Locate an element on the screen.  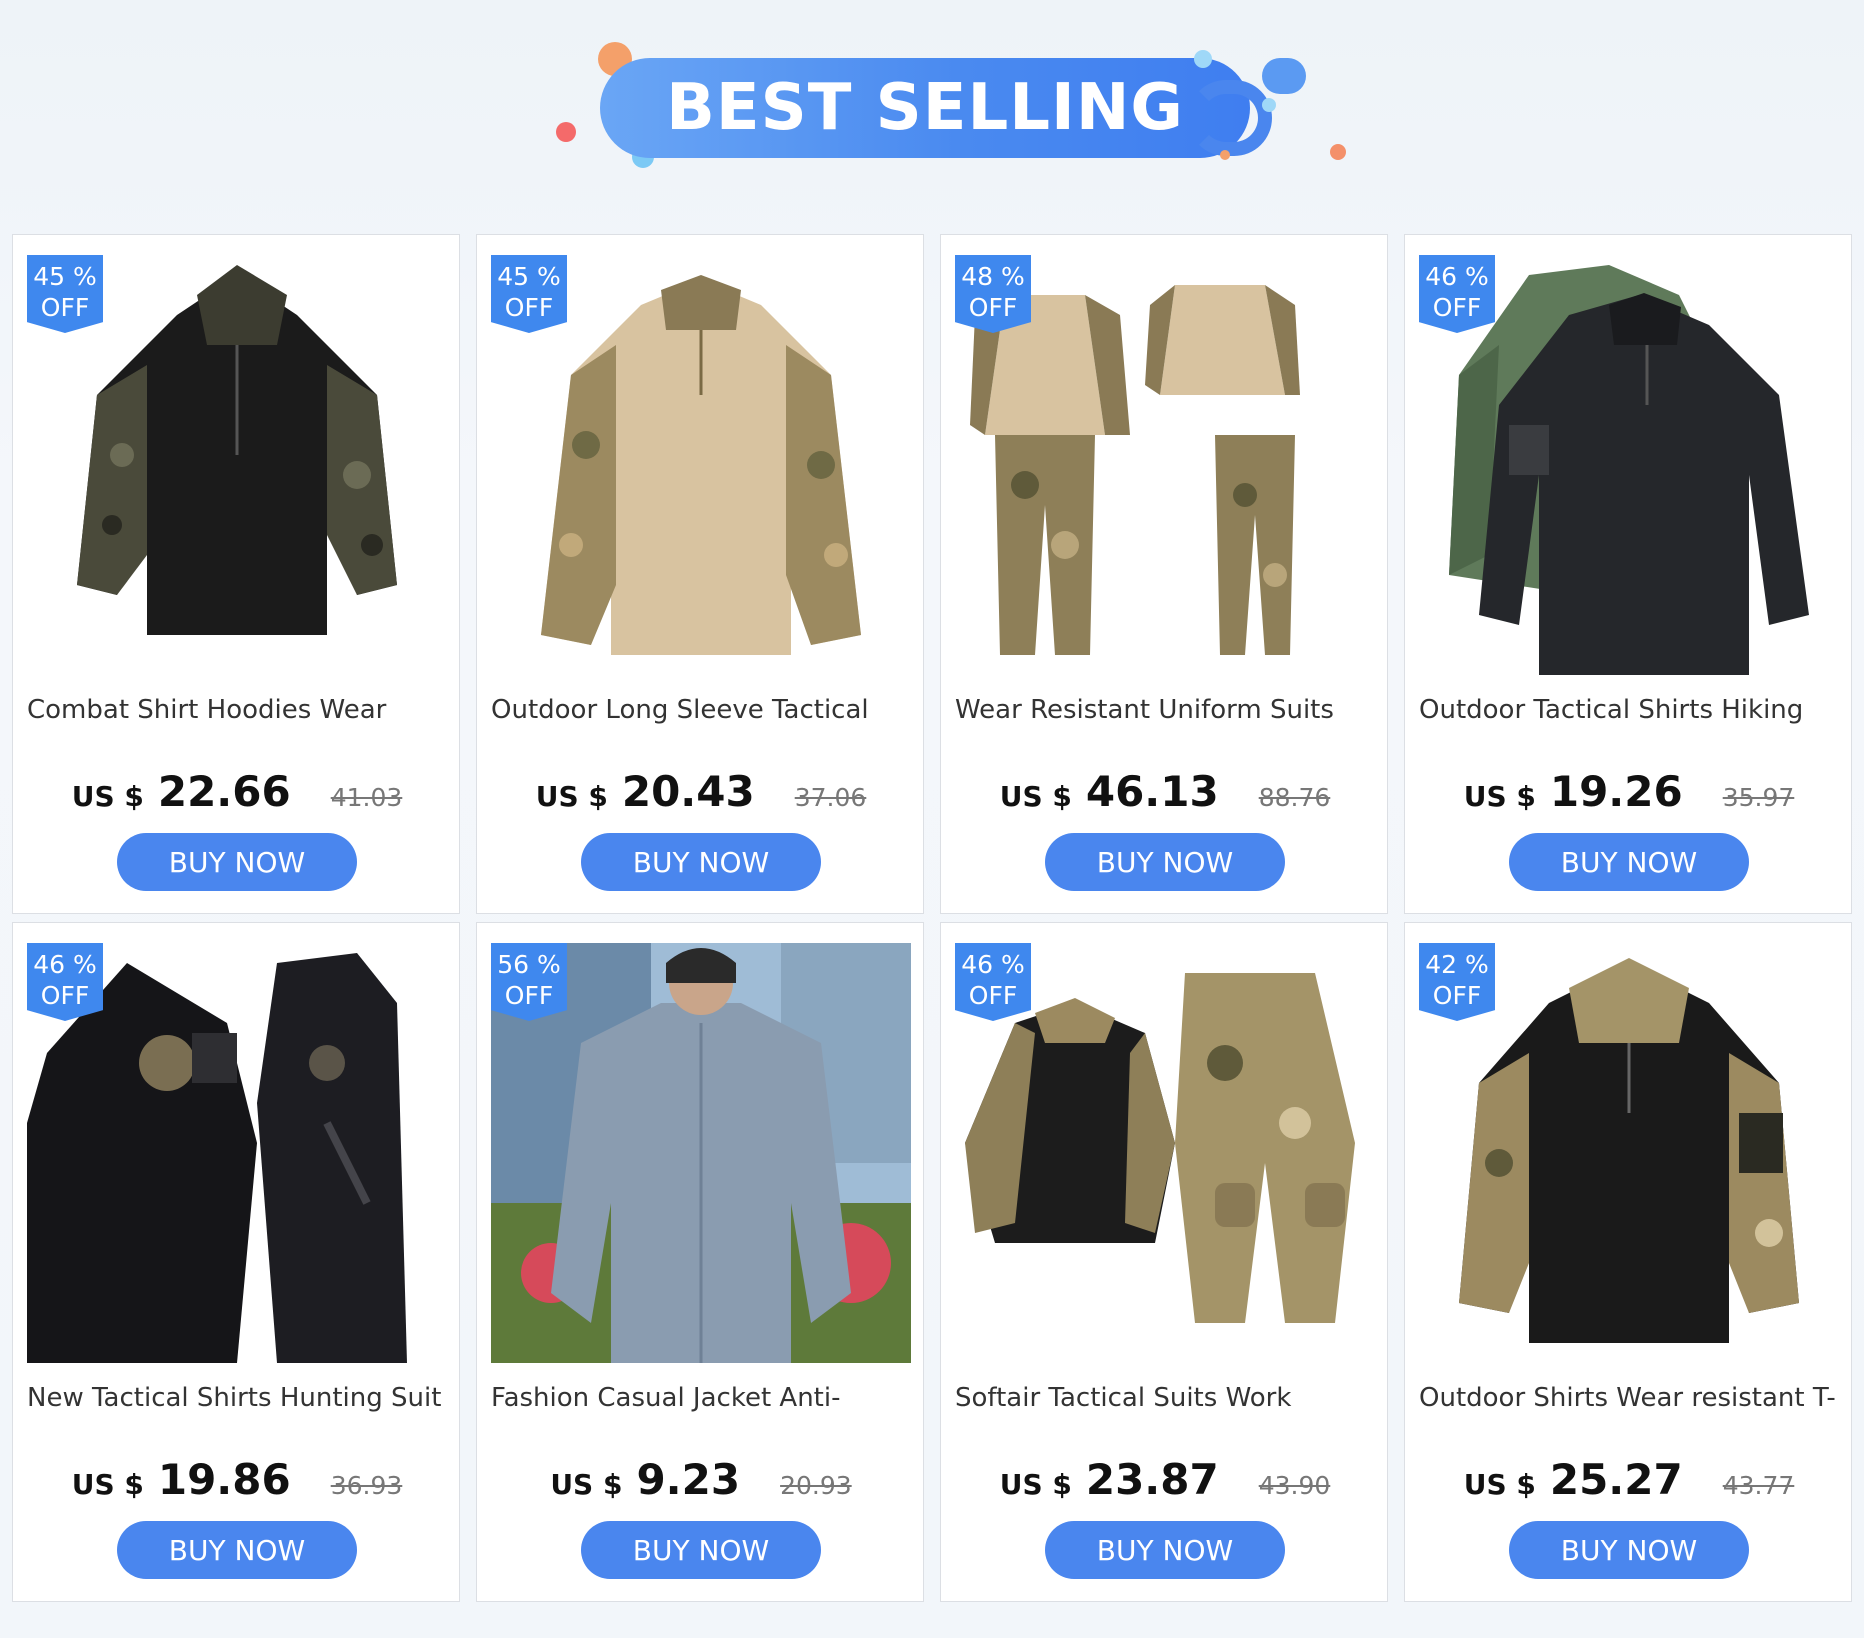
price-row: US $ 23.87 43.90 is located at coordinates (1165, 1483).